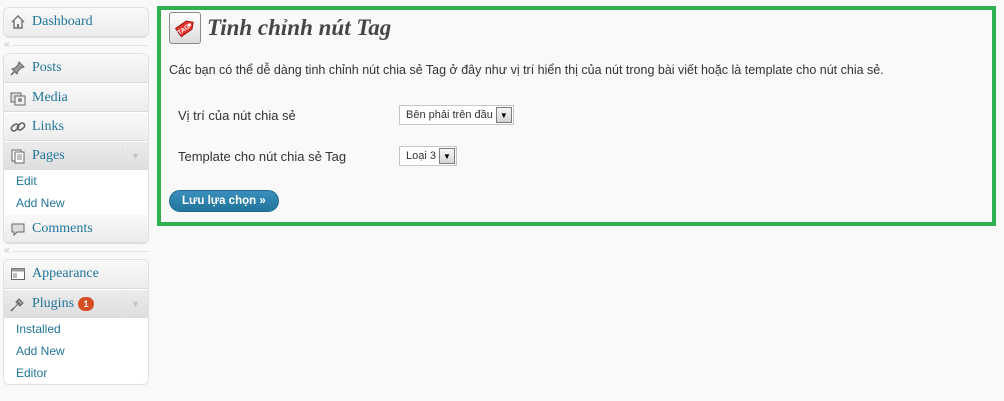 The width and height of the screenshot is (1004, 401). What do you see at coordinates (18, 68) in the screenshot?
I see `pin-icon` at bounding box center [18, 68].